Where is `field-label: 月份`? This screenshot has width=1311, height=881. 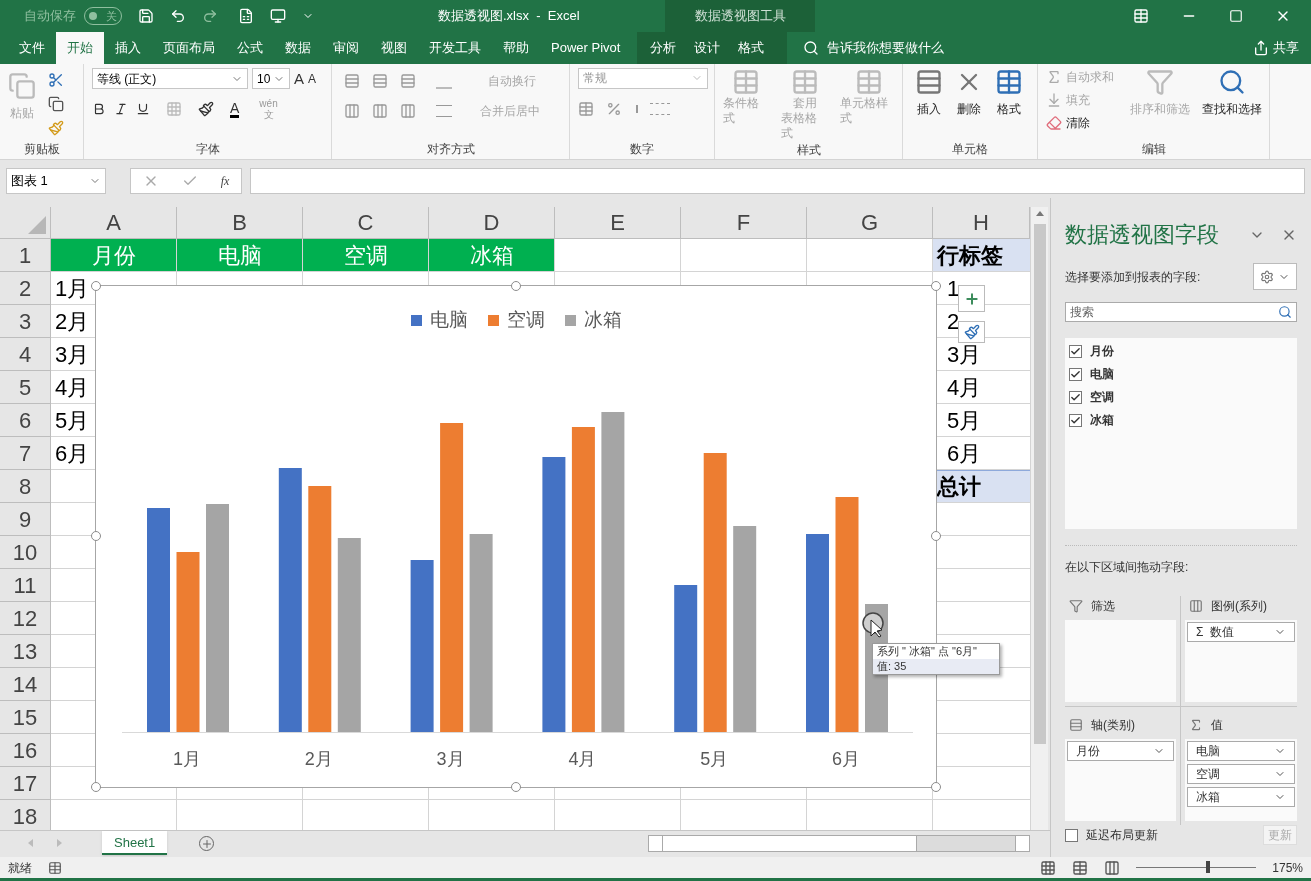
field-label: 月份 is located at coordinates (1102, 351).